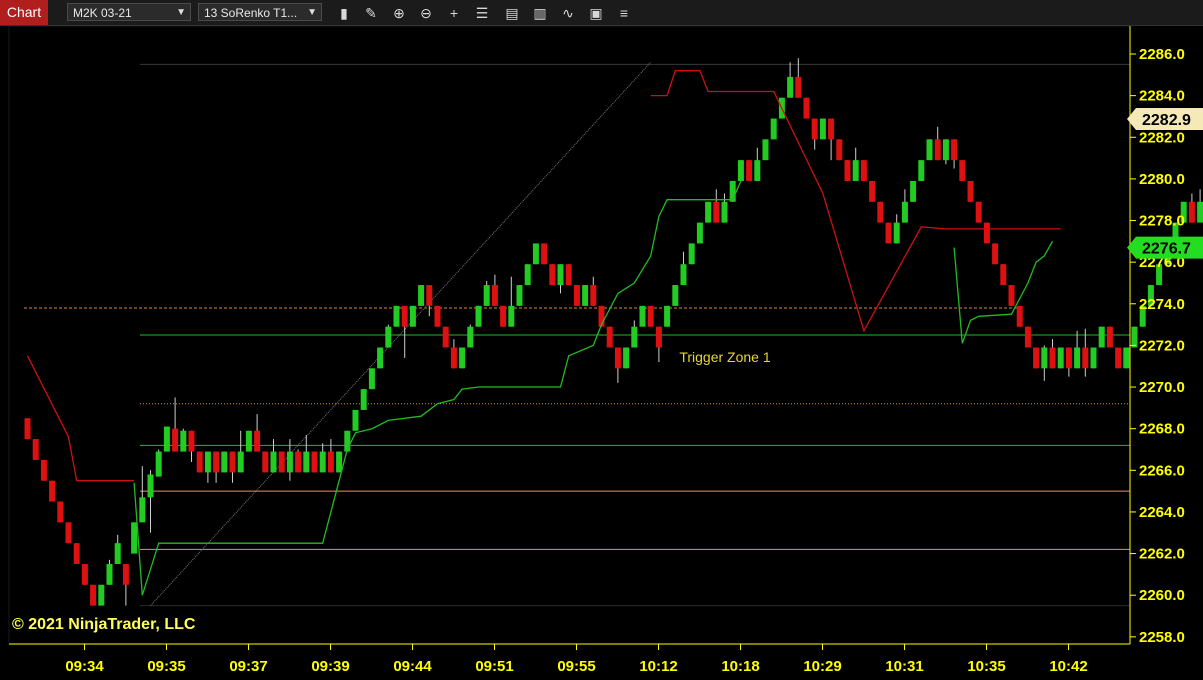 The image size is (1203, 680). Describe the element at coordinates (658, 666) in the screenshot. I see `x-tick-label: 10:12` at that location.